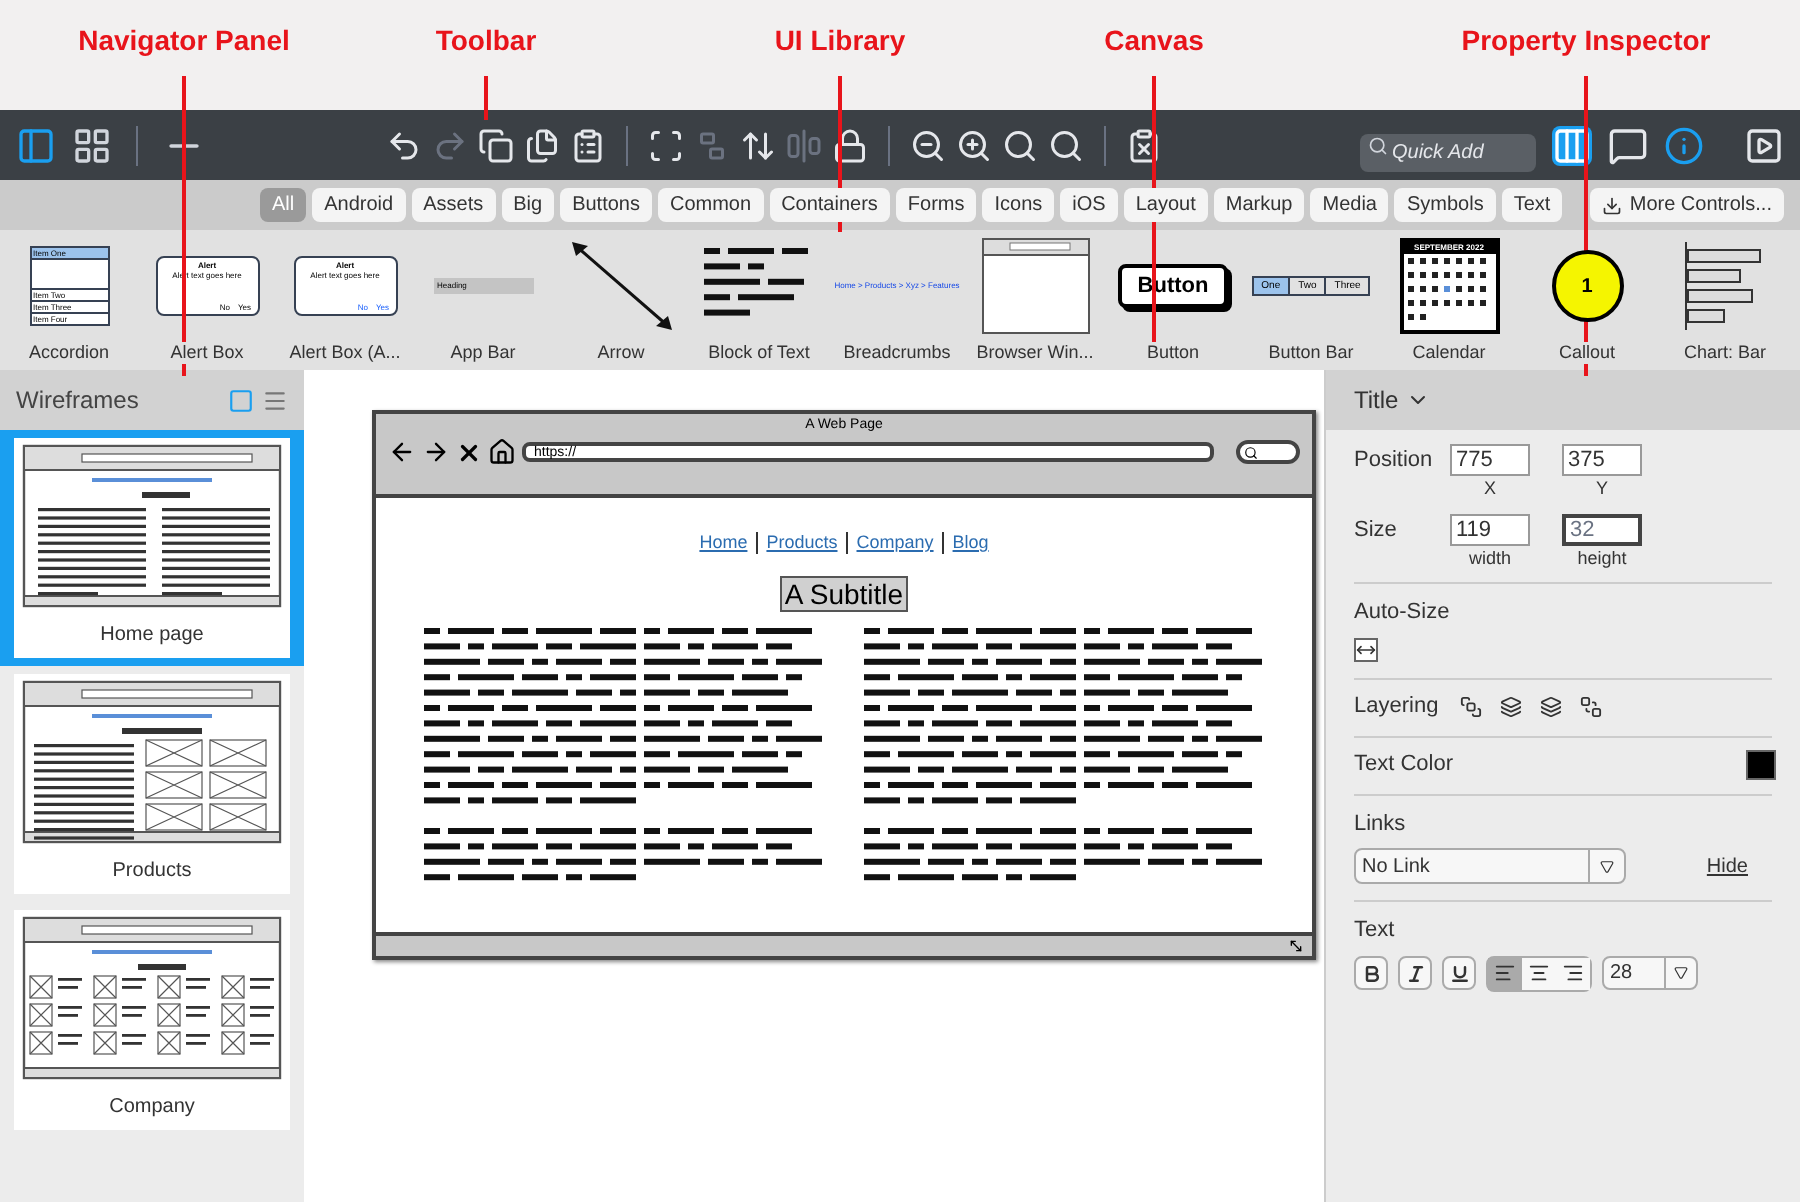  What do you see at coordinates (453, 205) in the screenshot?
I see `filter-tab: Assets` at bounding box center [453, 205].